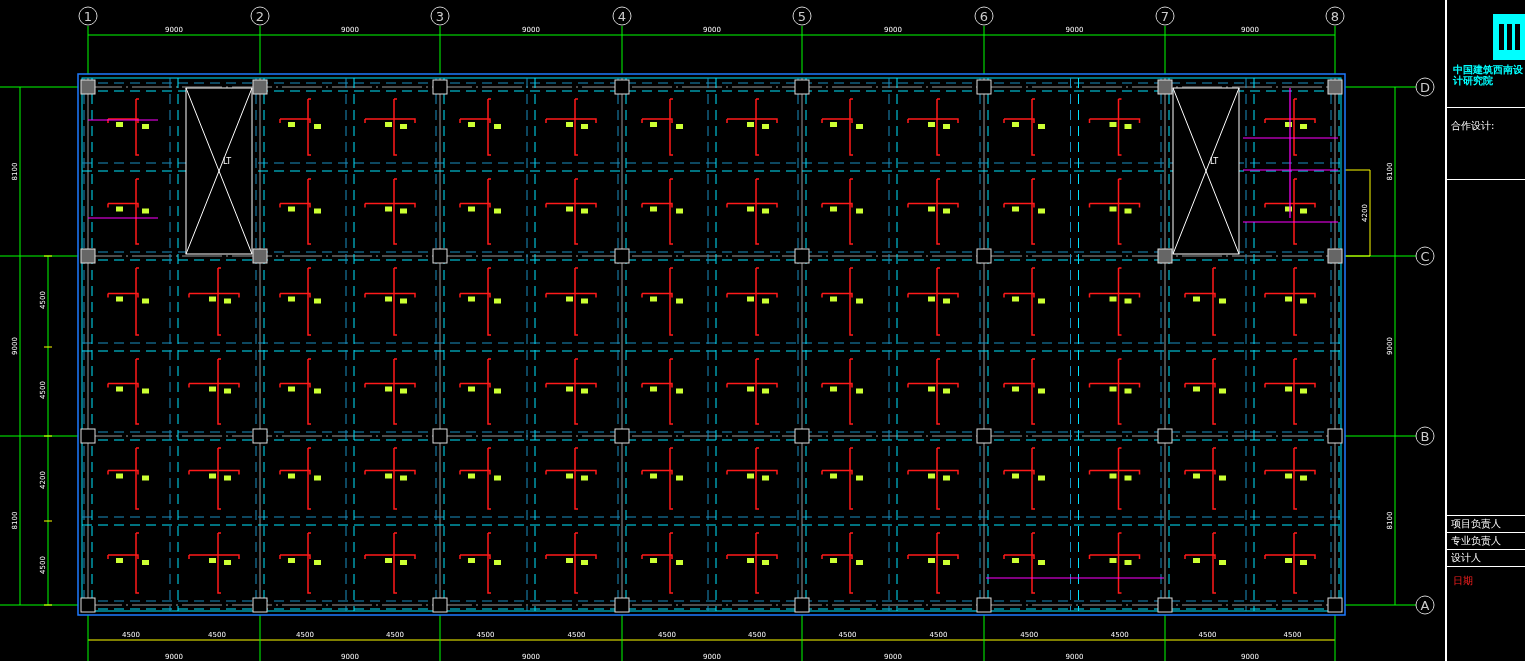 The image size is (1525, 661). I want to click on axis-label: 4, so click(622, 16).